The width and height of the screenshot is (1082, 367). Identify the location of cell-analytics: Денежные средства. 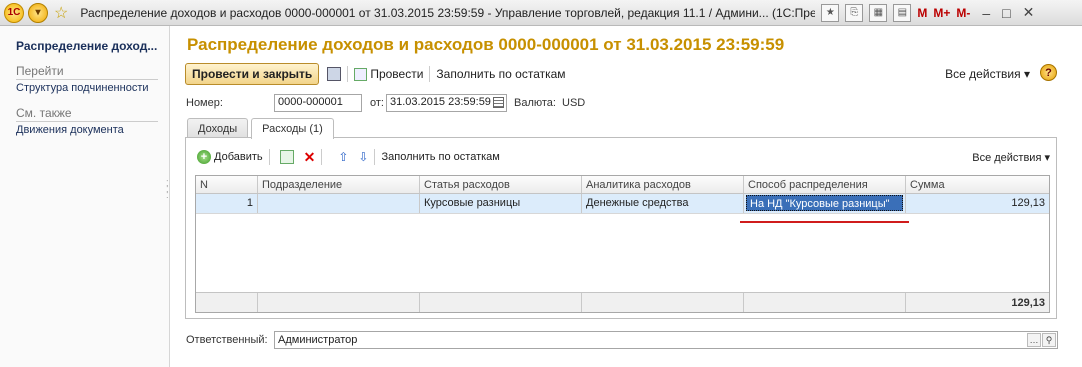
(663, 203).